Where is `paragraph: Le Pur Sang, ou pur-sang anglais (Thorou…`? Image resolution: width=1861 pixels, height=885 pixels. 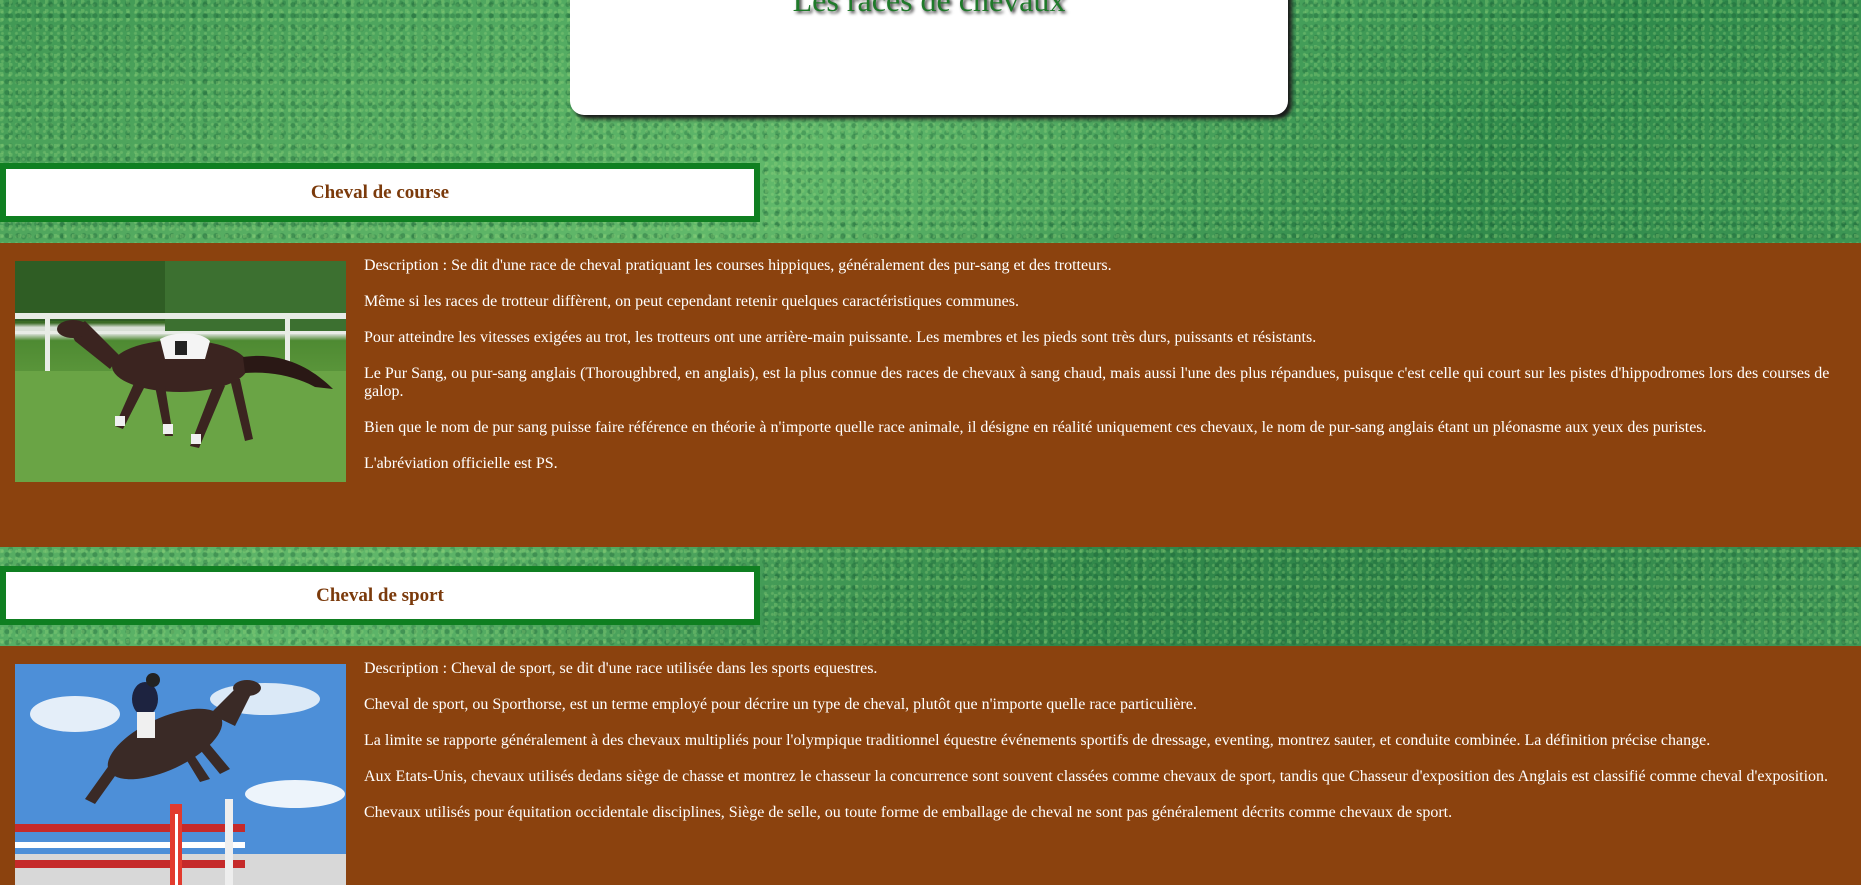 paragraph: Le Pur Sang, ou pur-sang anglais (Thorou… is located at coordinates (1097, 382).